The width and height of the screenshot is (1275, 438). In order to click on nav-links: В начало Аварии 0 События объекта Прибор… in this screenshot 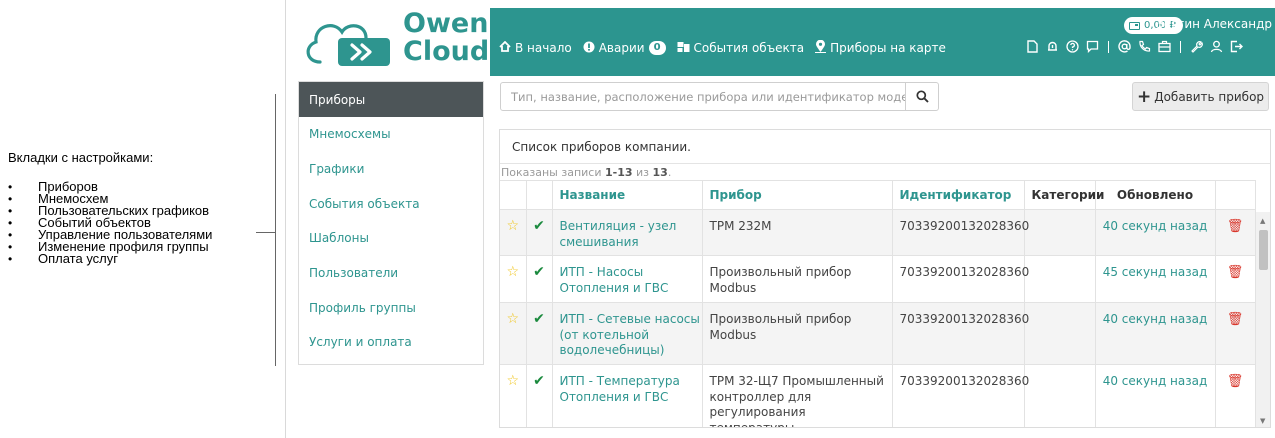, I will do `click(728, 47)`.